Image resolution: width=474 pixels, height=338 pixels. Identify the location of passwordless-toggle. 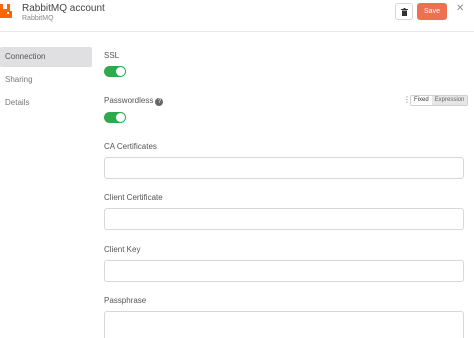
(115, 117).